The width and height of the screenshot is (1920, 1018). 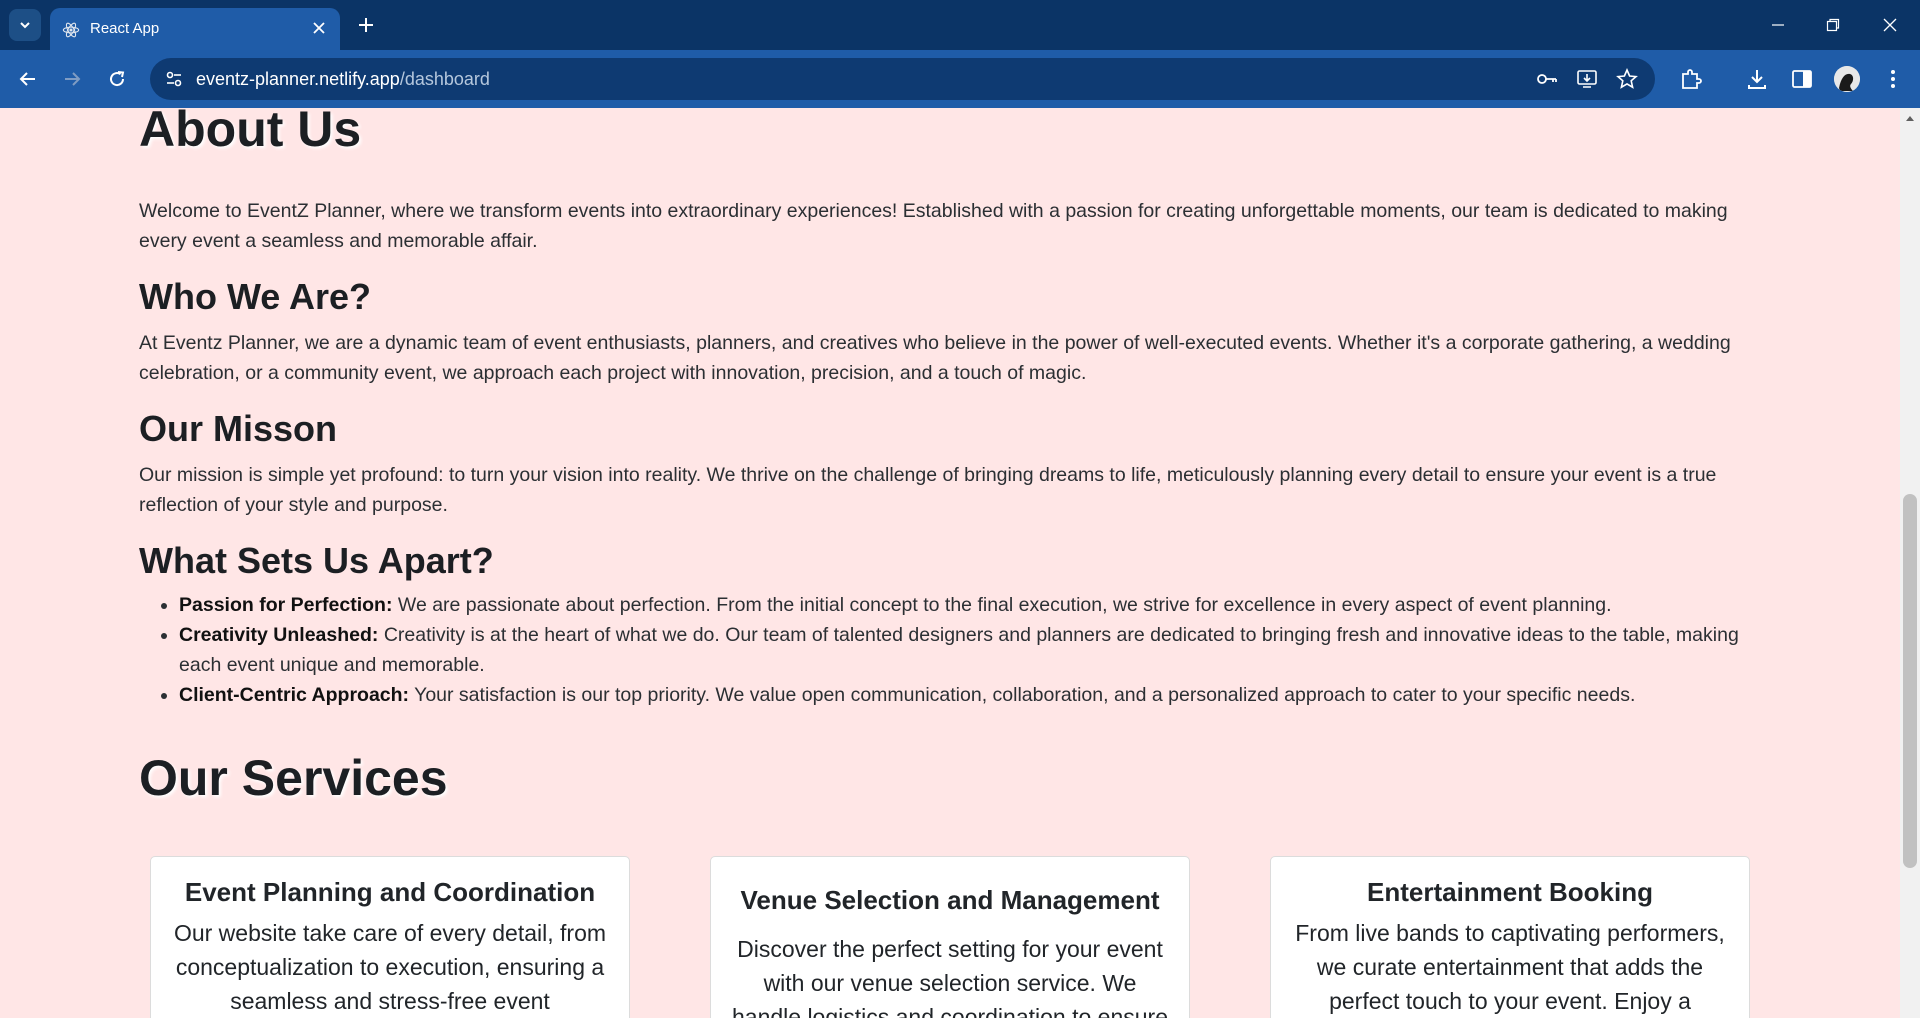 I want to click on minimize-icon, so click(x=1778, y=25).